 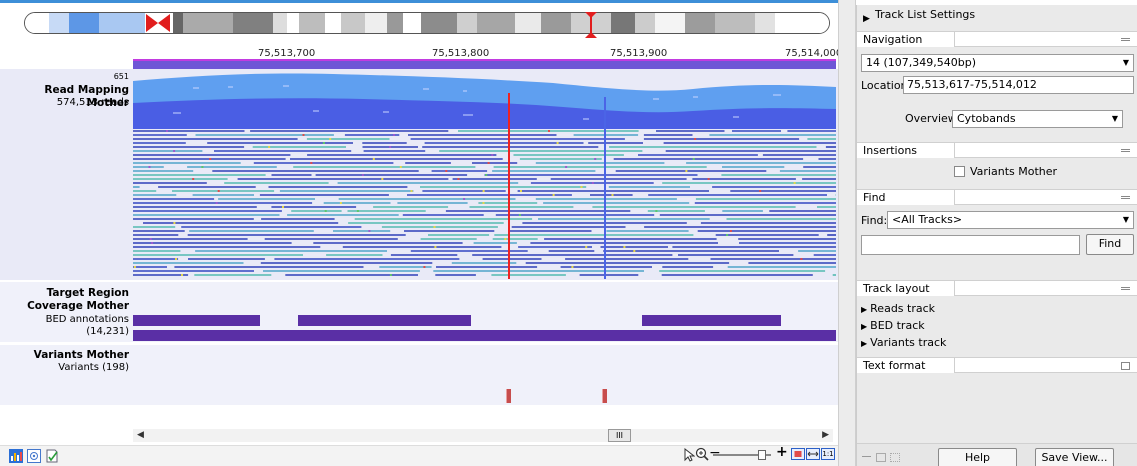 What do you see at coordinates (977, 457) in the screenshot?
I see `help-button: Help` at bounding box center [977, 457].